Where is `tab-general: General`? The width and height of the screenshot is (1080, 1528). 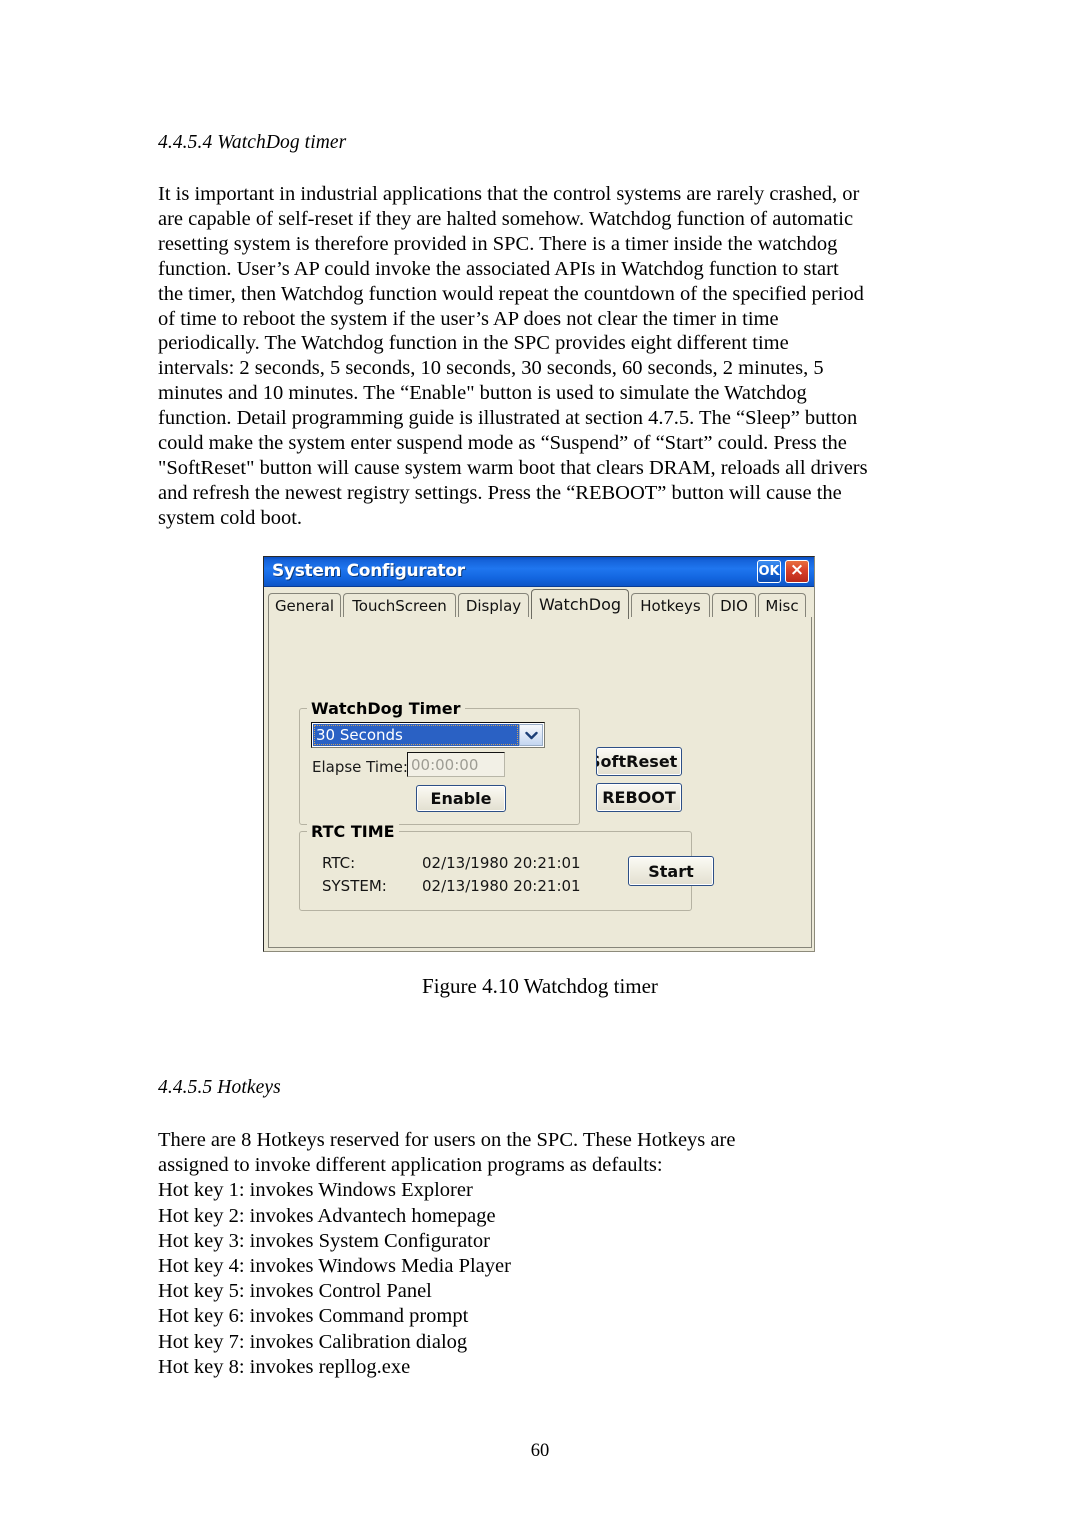 tab-general: General is located at coordinates (304, 605).